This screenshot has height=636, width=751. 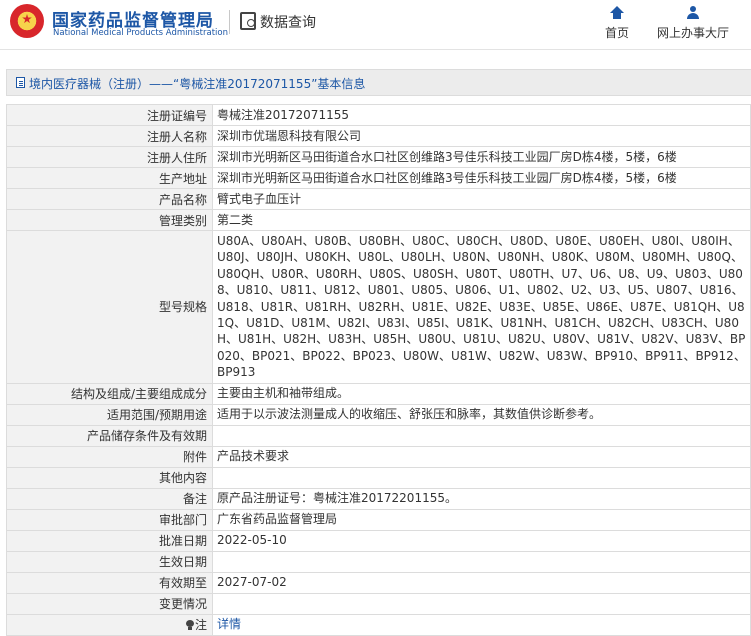 I want to click on field-value: 臂式电子血压计, so click(x=481, y=199).